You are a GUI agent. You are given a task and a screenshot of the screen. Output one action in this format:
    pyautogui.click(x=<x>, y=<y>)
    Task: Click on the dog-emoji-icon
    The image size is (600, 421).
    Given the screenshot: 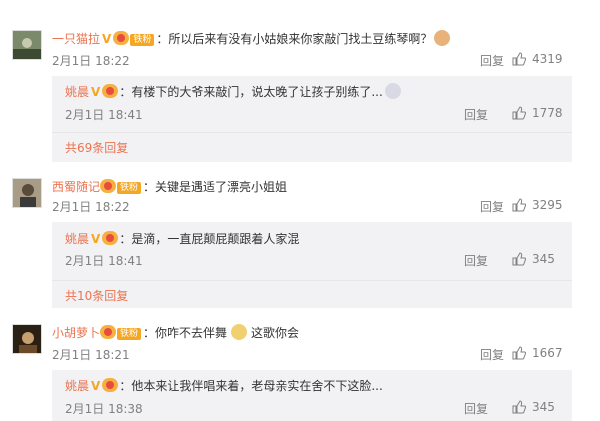 What is the action you would take?
    pyautogui.click(x=392, y=91)
    